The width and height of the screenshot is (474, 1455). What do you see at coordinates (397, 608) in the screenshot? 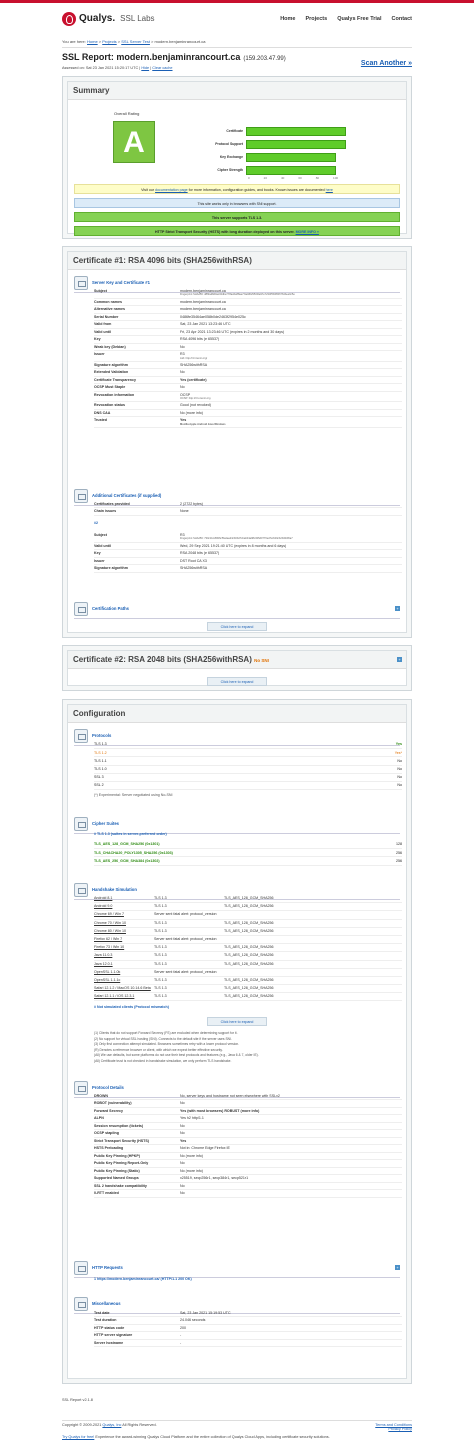
I see `expand-paths-icon: +` at bounding box center [397, 608].